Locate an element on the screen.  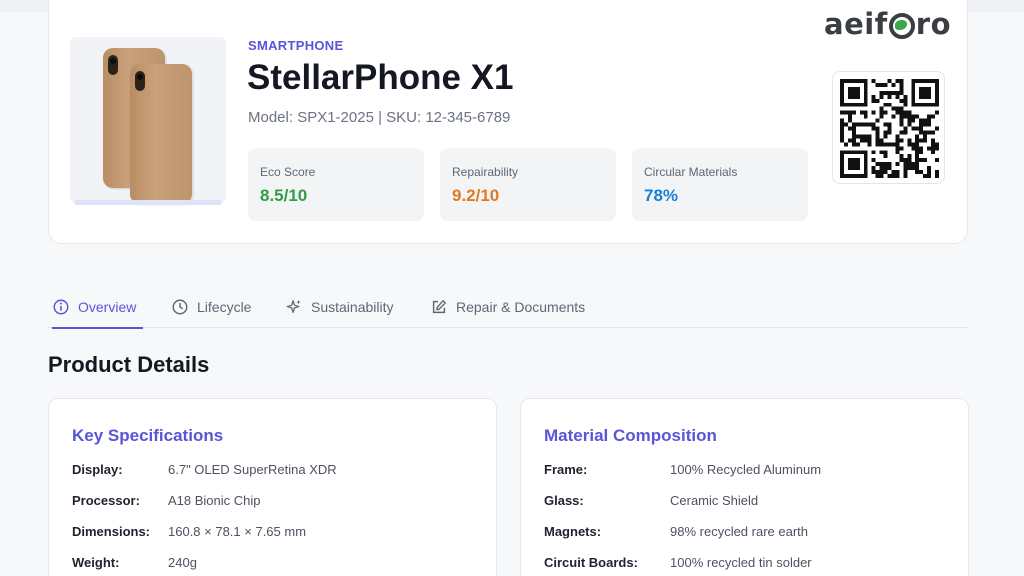
material-label: Frame: is located at coordinates (566, 469).